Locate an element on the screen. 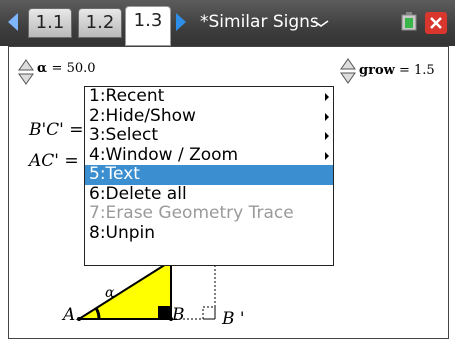 The height and width of the screenshot is (347, 455). tab-bar: 1.1 1.2 1.3 *Similar Signs is located at coordinates (227, 23).